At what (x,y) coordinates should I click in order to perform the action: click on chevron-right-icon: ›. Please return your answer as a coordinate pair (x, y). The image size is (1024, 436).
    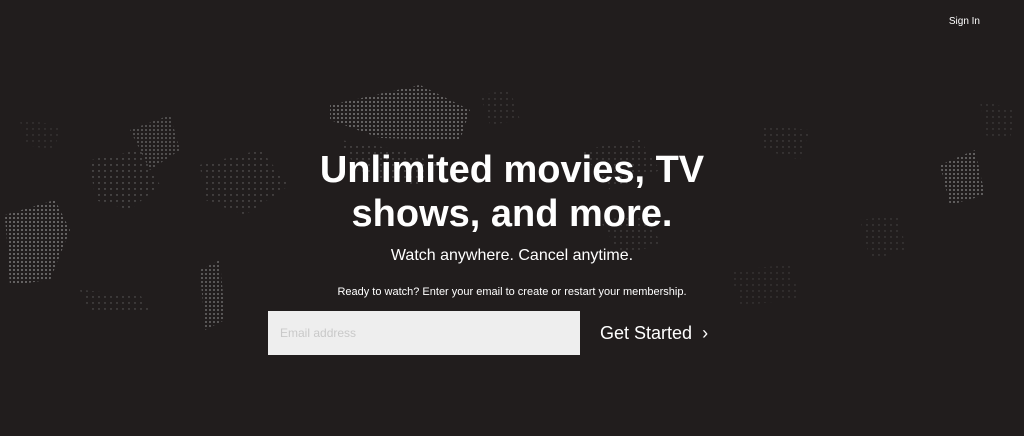
    Looking at the image, I should click on (705, 332).